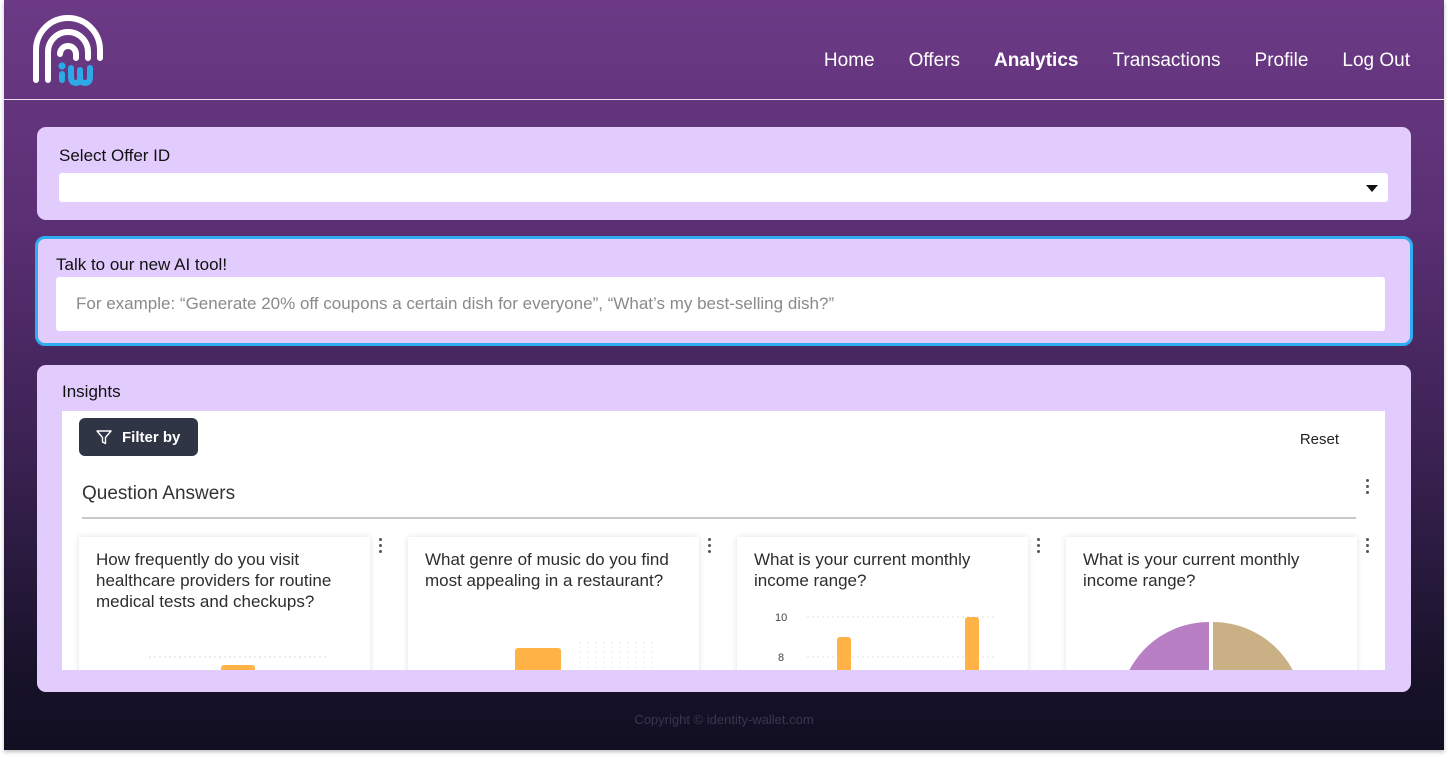 This screenshot has height=758, width=1448. Describe the element at coordinates (142, 264) in the screenshot. I see `ai-tool-label: Talk to our new AI tool!` at that location.